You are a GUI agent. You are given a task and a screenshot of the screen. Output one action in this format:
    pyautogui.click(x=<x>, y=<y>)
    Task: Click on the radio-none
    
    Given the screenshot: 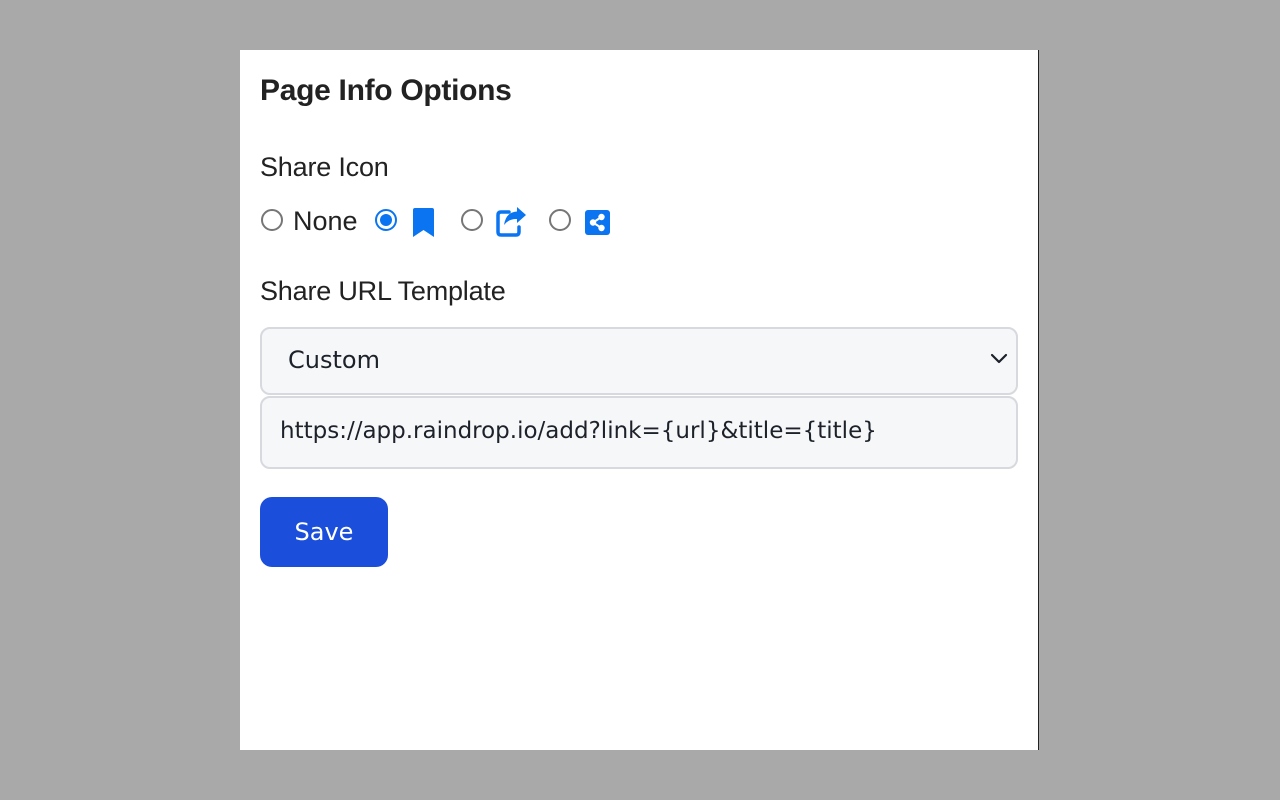 What is the action you would take?
    pyautogui.click(x=272, y=220)
    